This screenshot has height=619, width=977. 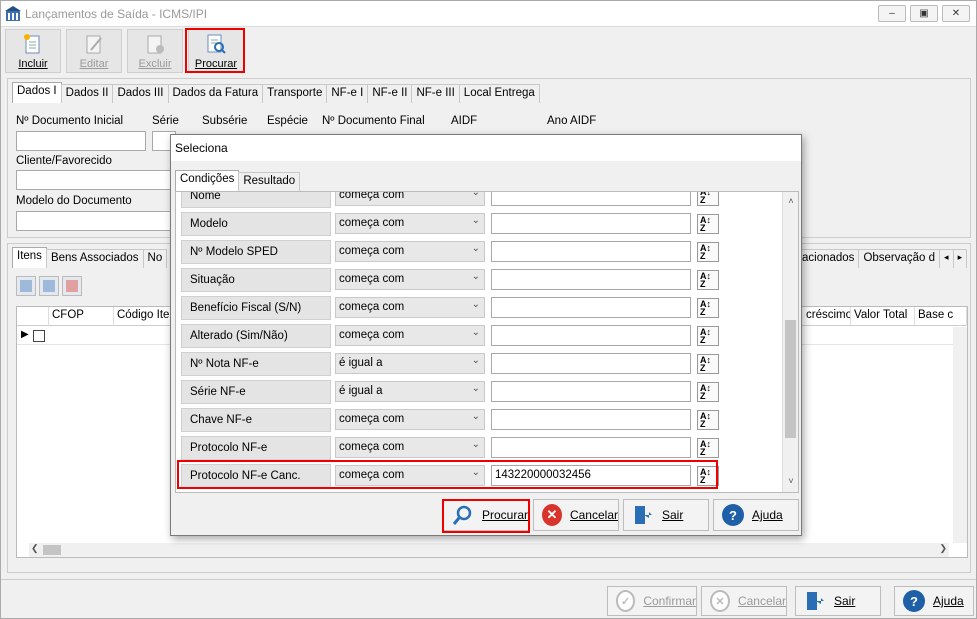 I want to click on edit-document-icon, so click(x=94, y=44).